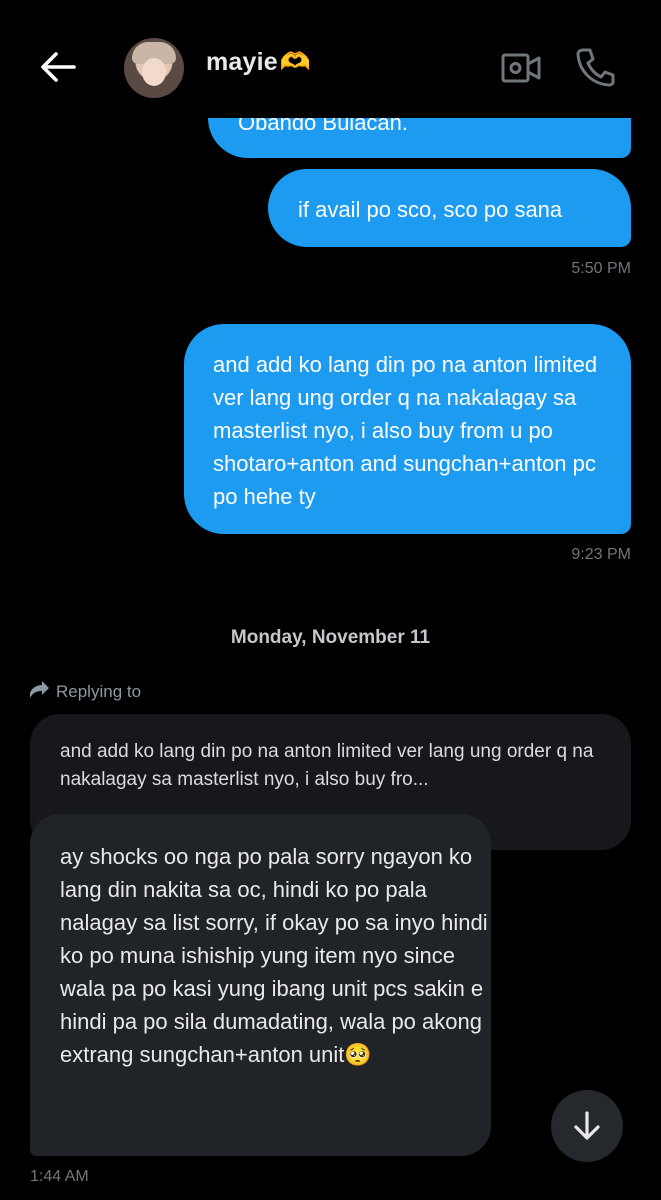 The width and height of the screenshot is (661, 1200). I want to click on username-emoji: 🫶, so click(295, 62).